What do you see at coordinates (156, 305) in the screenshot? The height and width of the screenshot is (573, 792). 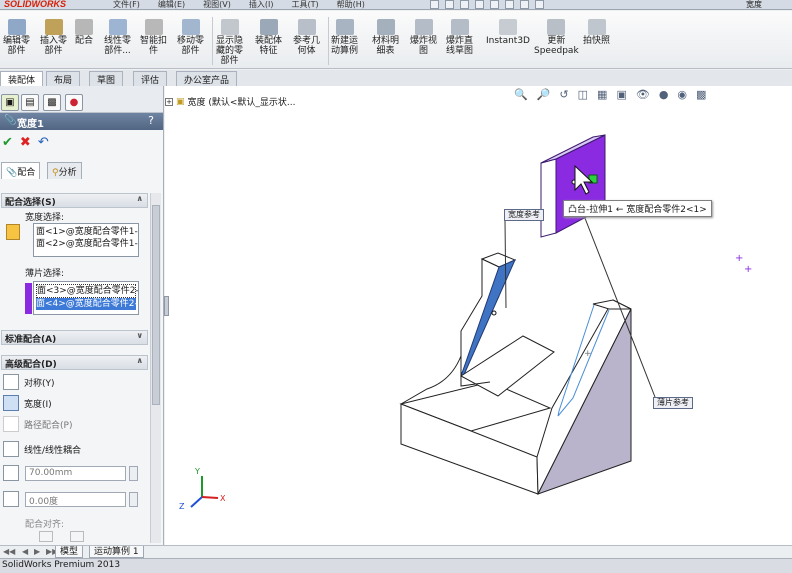 I see `scrollbar-thumb` at bounding box center [156, 305].